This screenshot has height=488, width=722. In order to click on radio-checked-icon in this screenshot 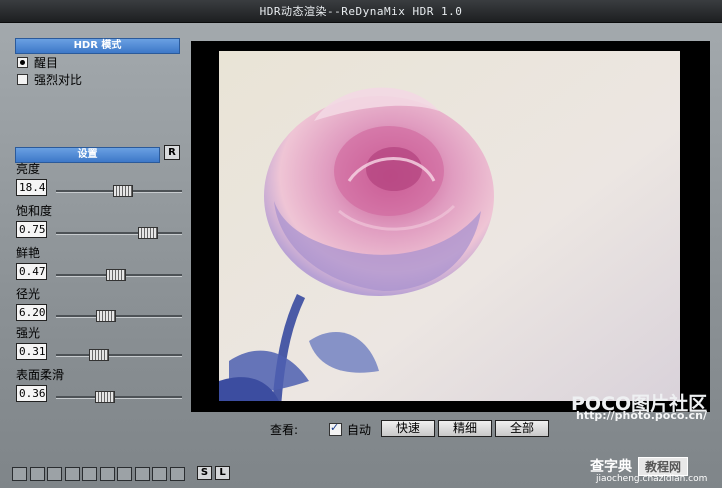, I will do `click(22, 62)`.